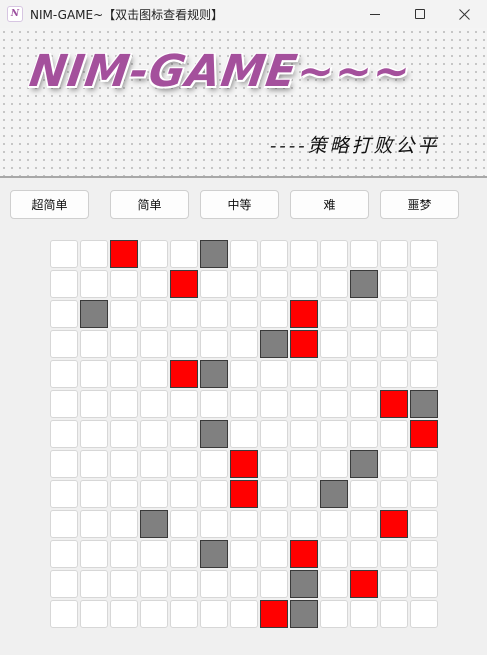 Image resolution: width=487 pixels, height=655 pixels. What do you see at coordinates (239, 204) in the screenshot?
I see `difficulty-button-medium: 中等` at bounding box center [239, 204].